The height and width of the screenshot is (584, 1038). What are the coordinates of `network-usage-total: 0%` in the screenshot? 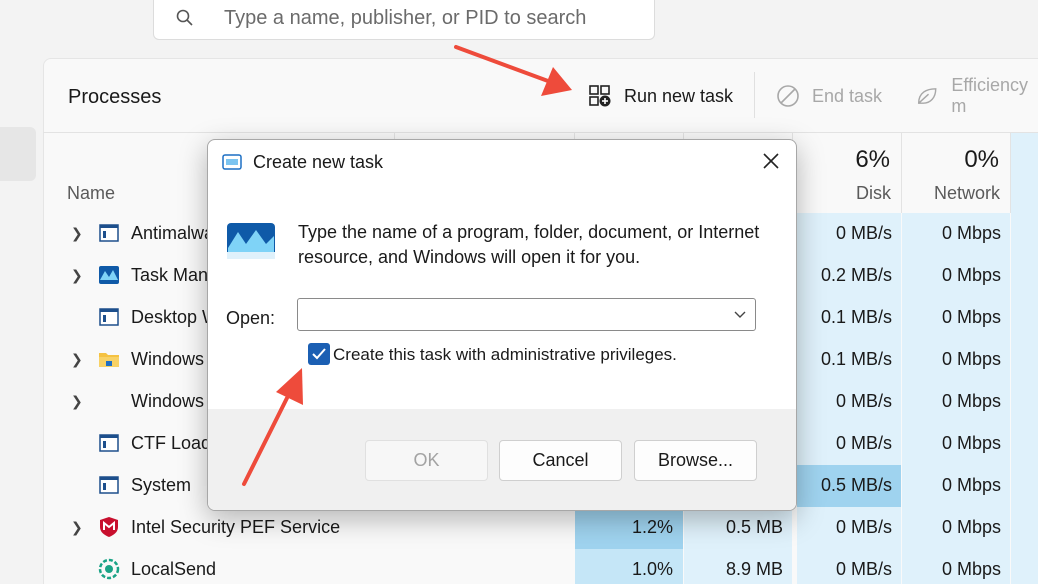 It's located at (981, 159).